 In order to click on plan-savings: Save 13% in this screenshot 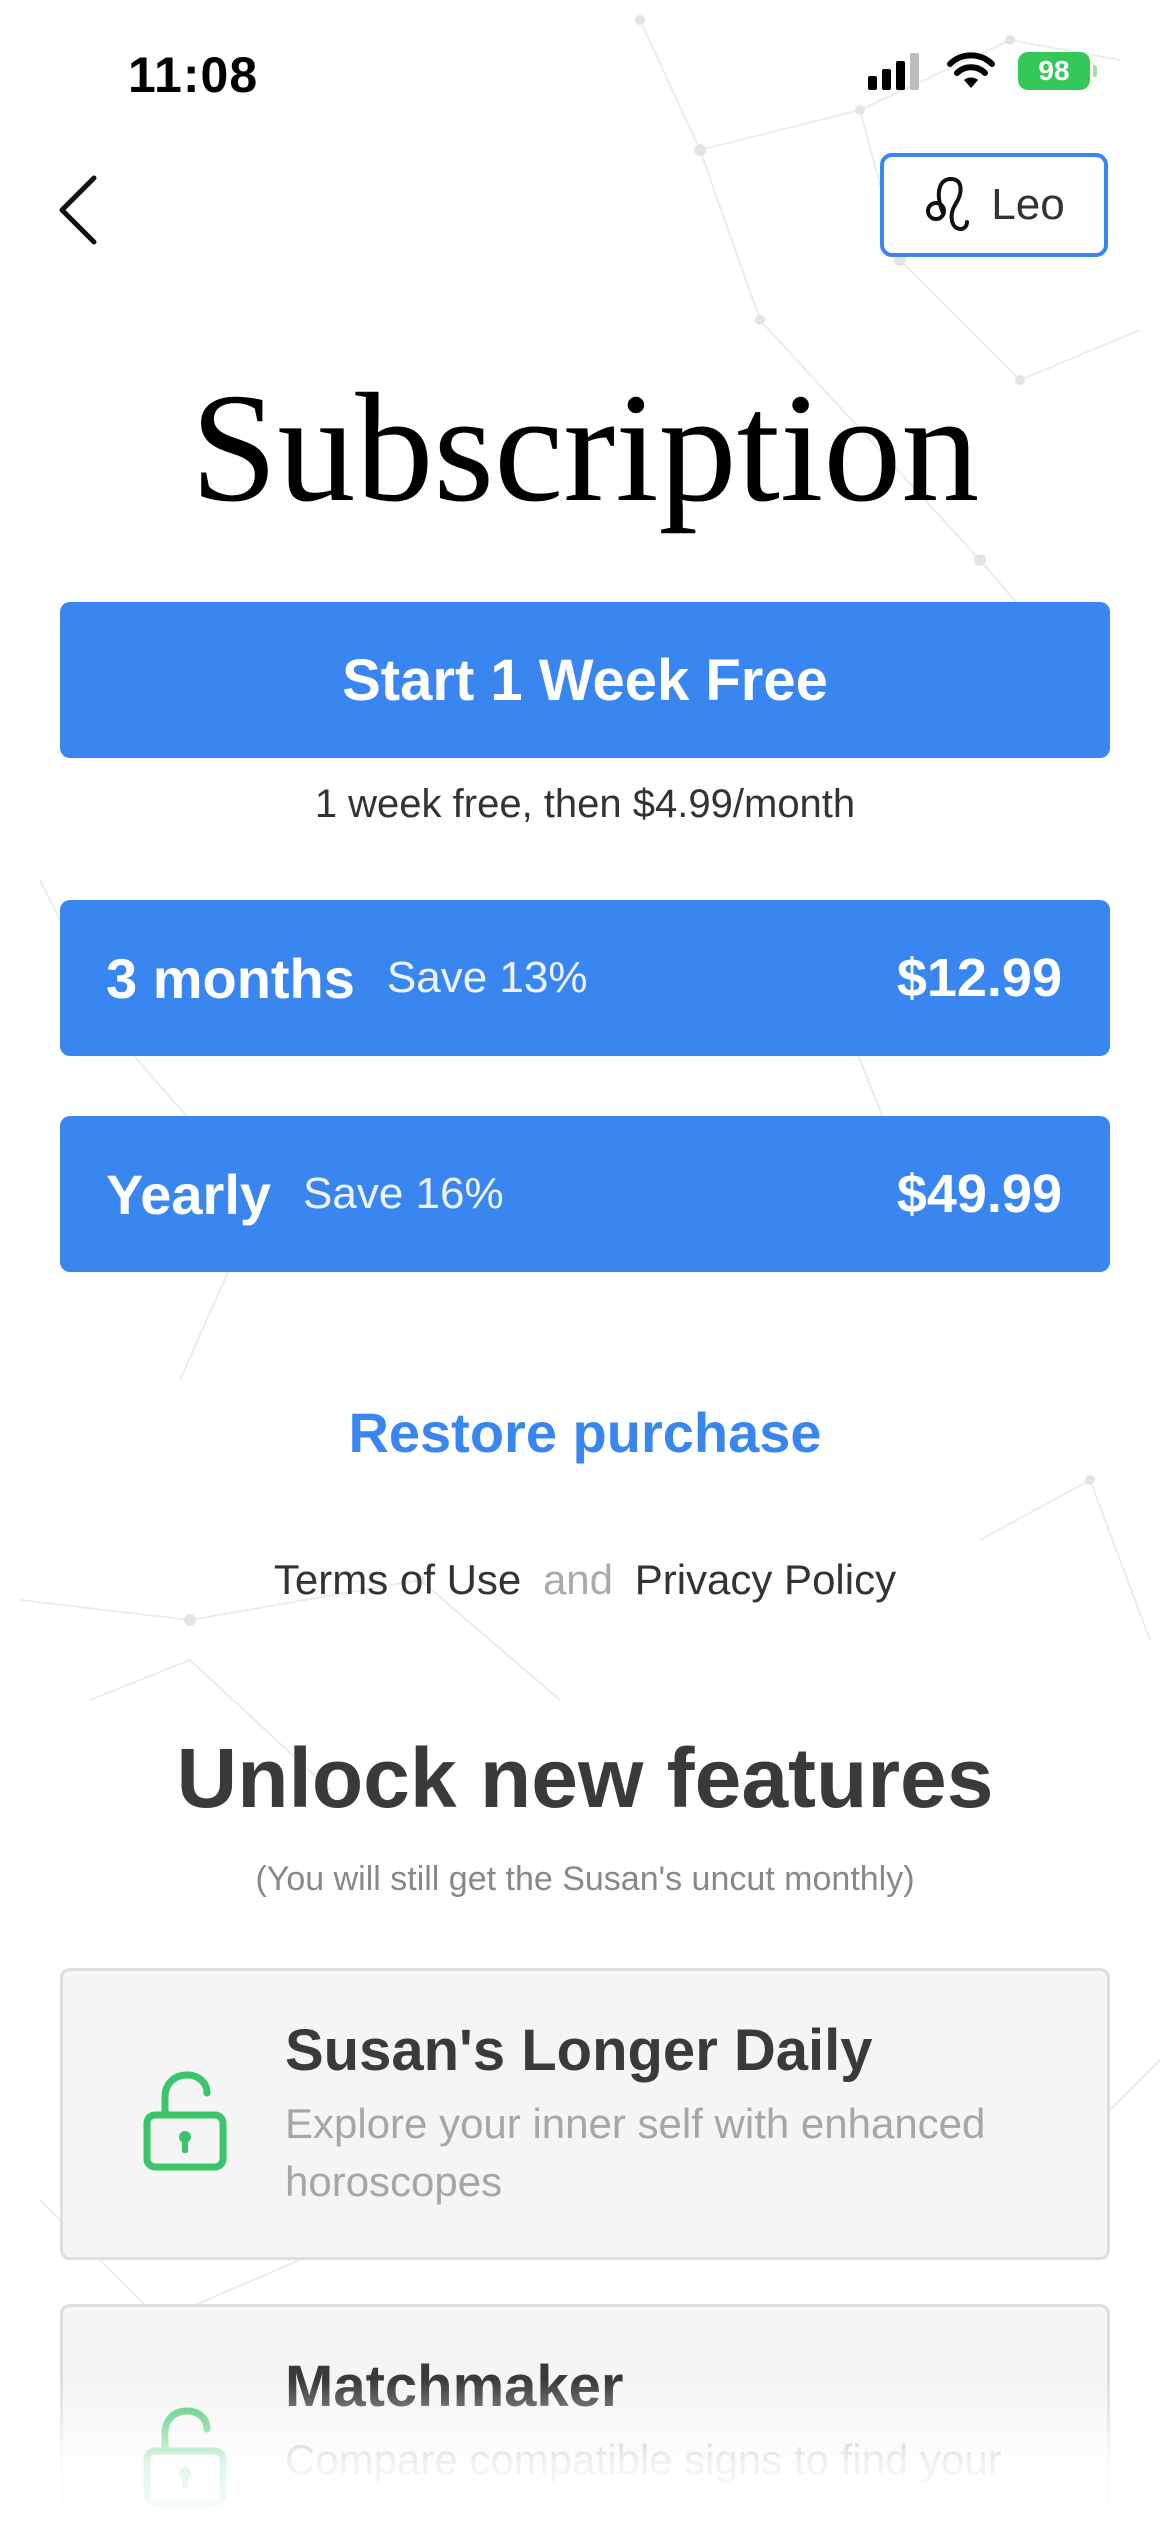, I will do `click(487, 977)`.